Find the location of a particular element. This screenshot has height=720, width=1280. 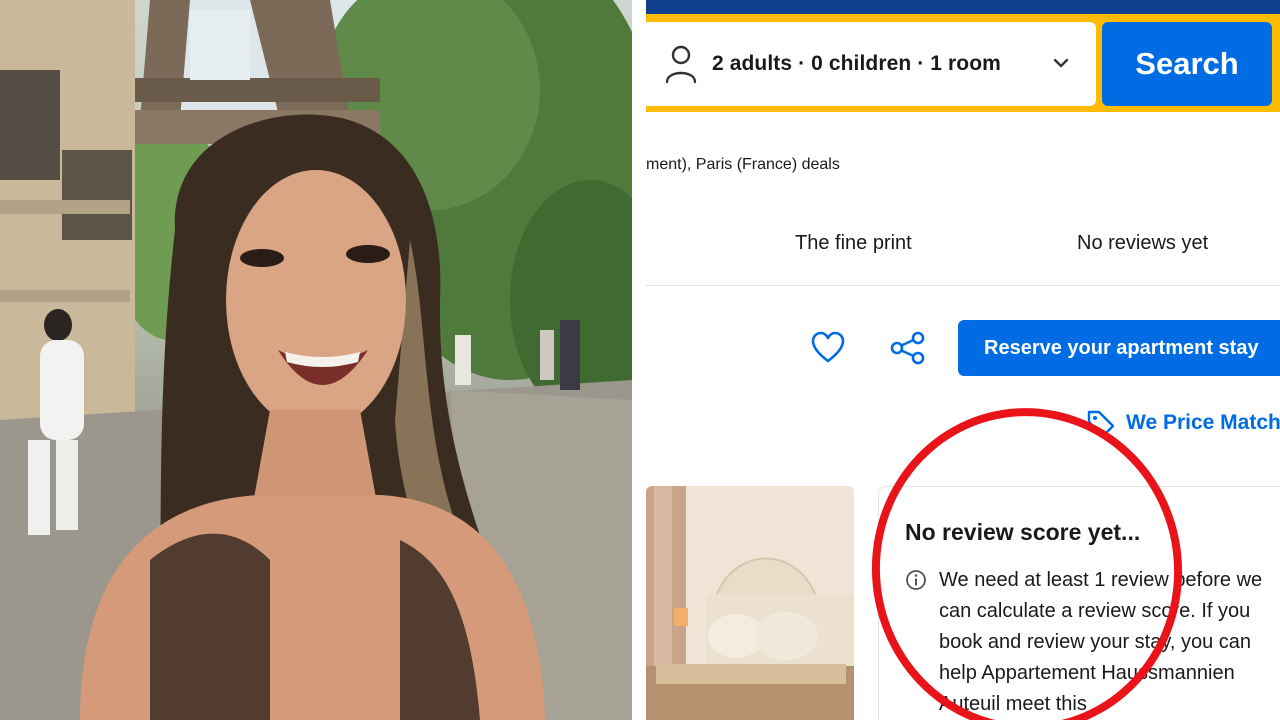

person-icon is located at coordinates (681, 64).